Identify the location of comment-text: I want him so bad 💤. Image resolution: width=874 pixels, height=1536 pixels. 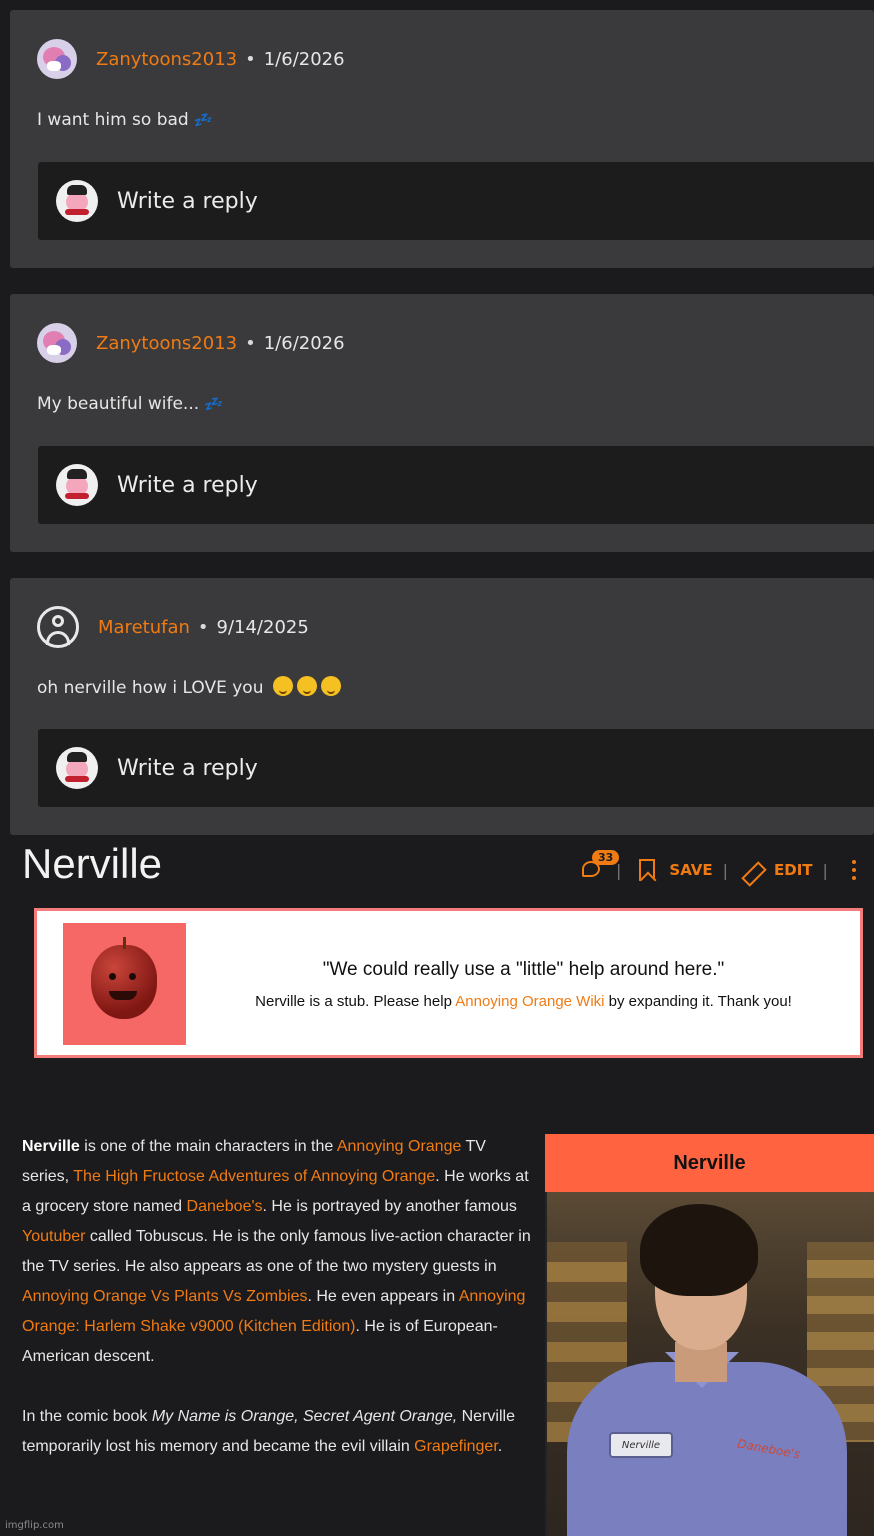
(124, 120).